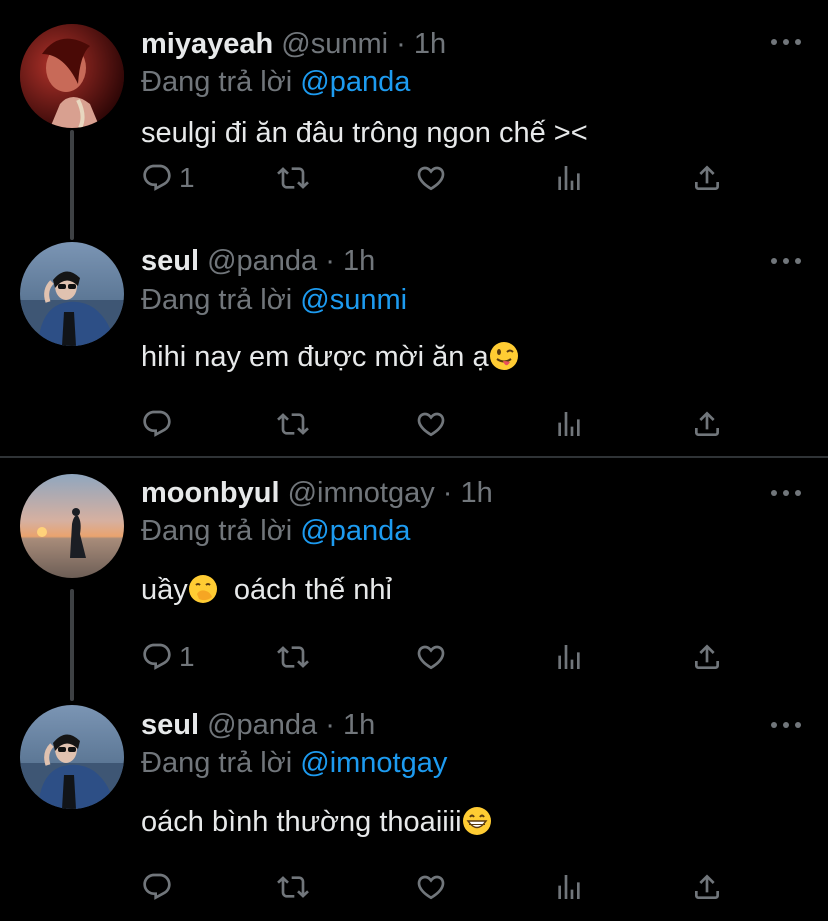 This screenshot has height=921, width=828. I want to click on tweet-text-content: hihi nay em được mời ăn ạ, so click(315, 357).